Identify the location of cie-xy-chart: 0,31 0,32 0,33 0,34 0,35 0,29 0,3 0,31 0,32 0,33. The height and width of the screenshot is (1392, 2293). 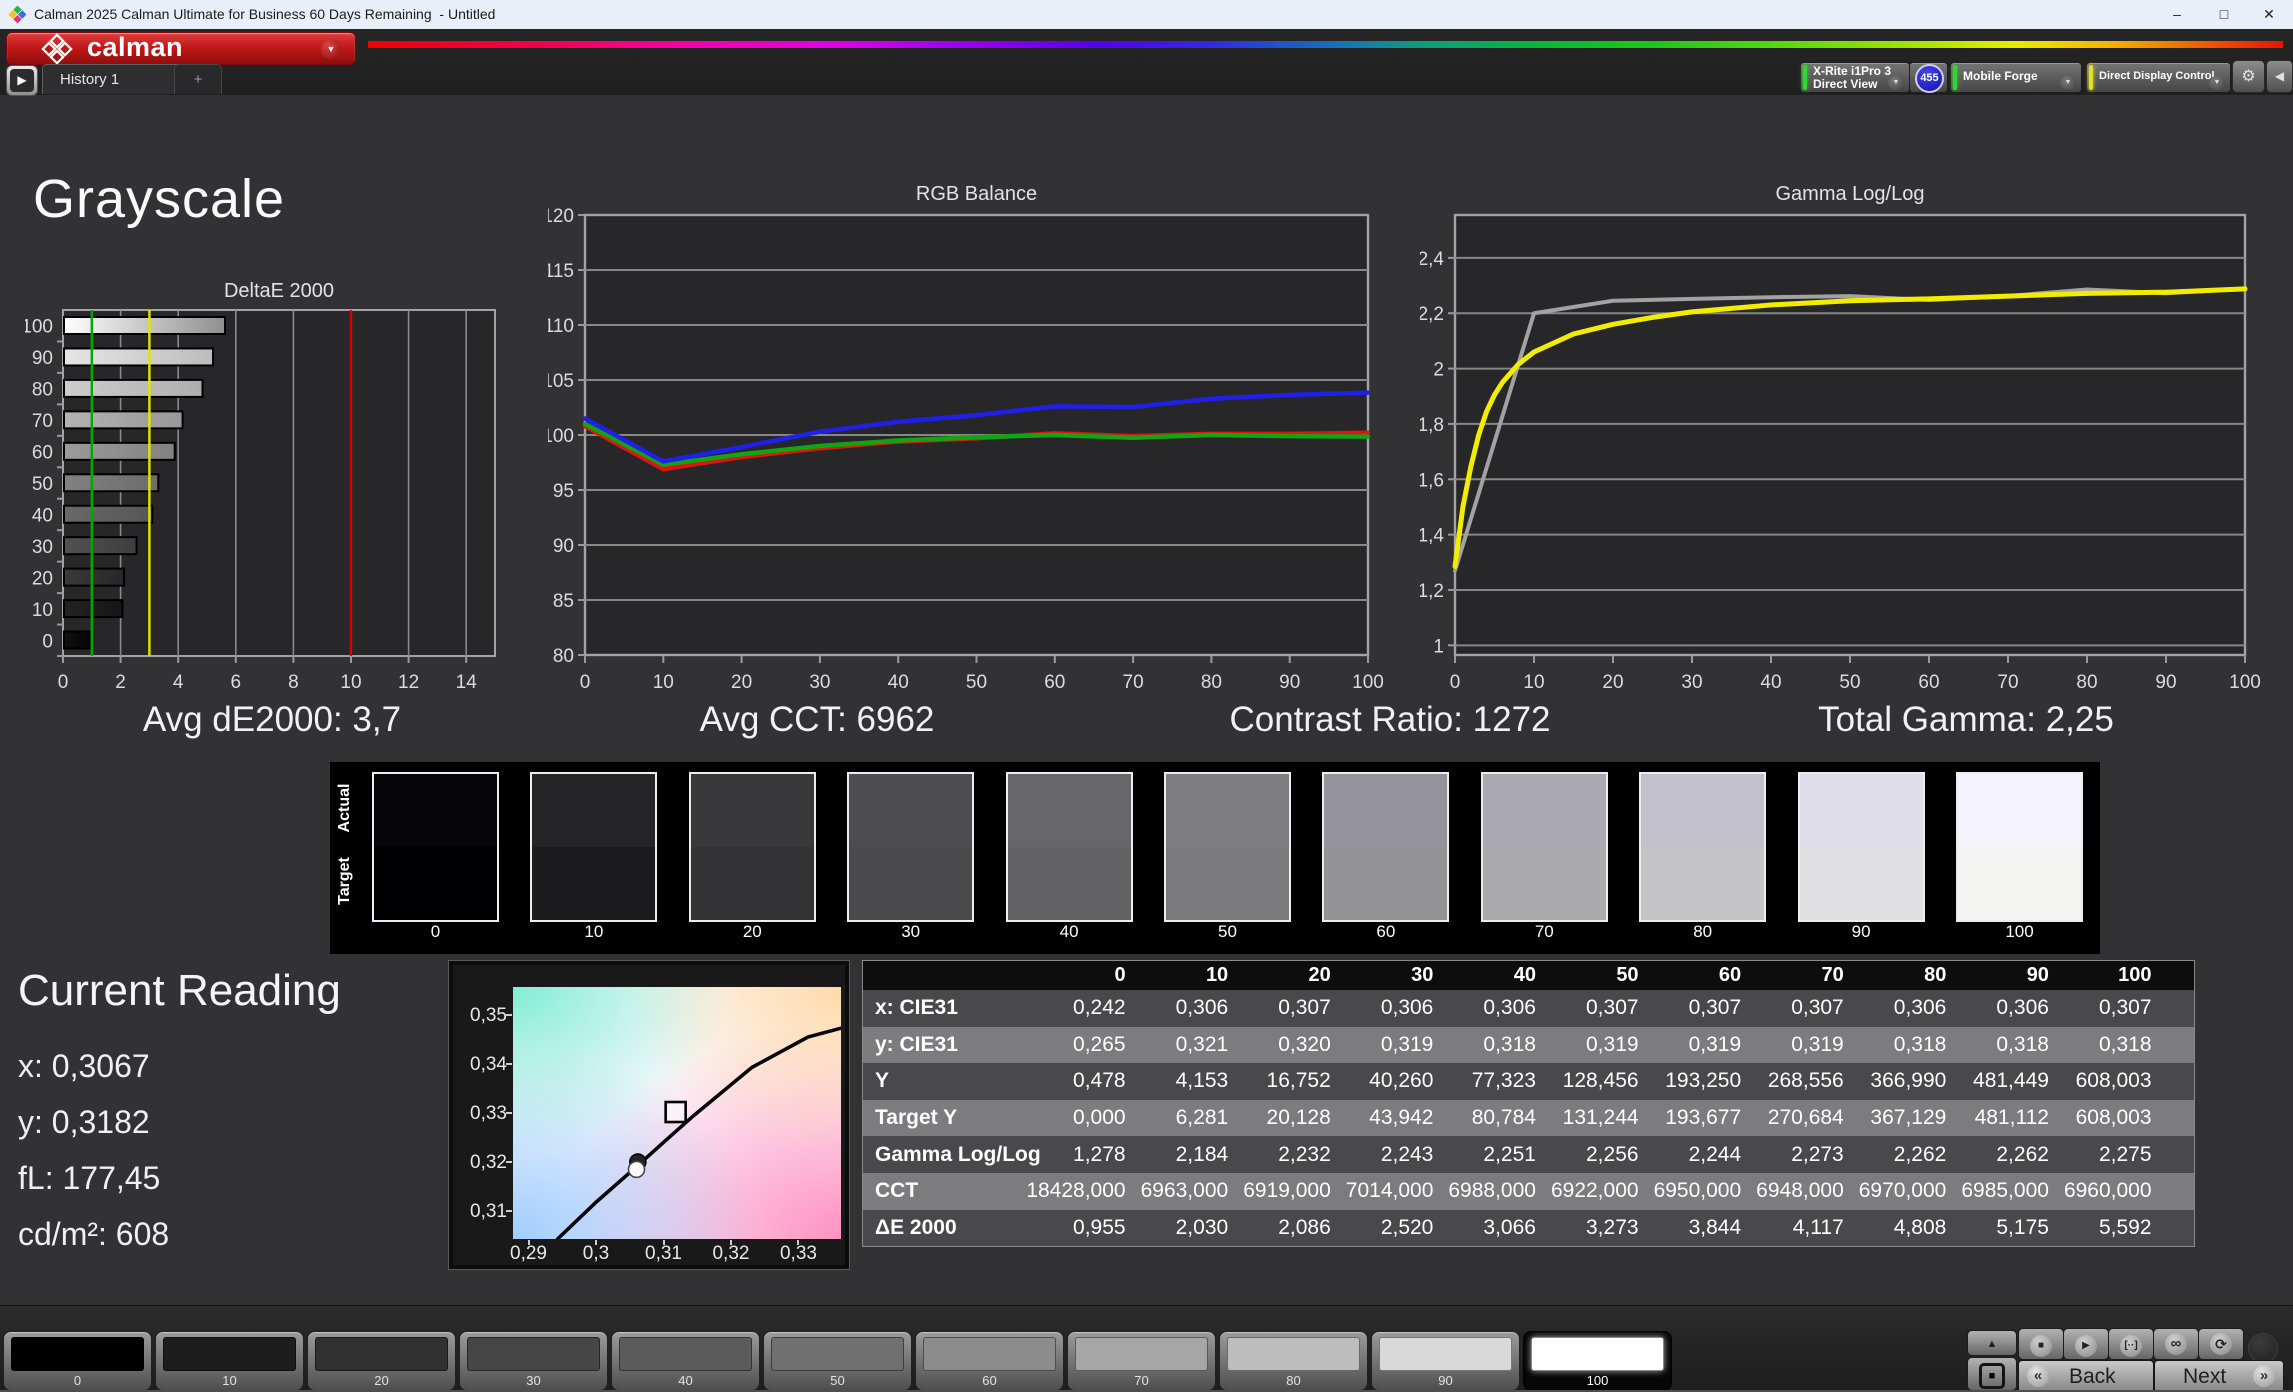
(649, 1115).